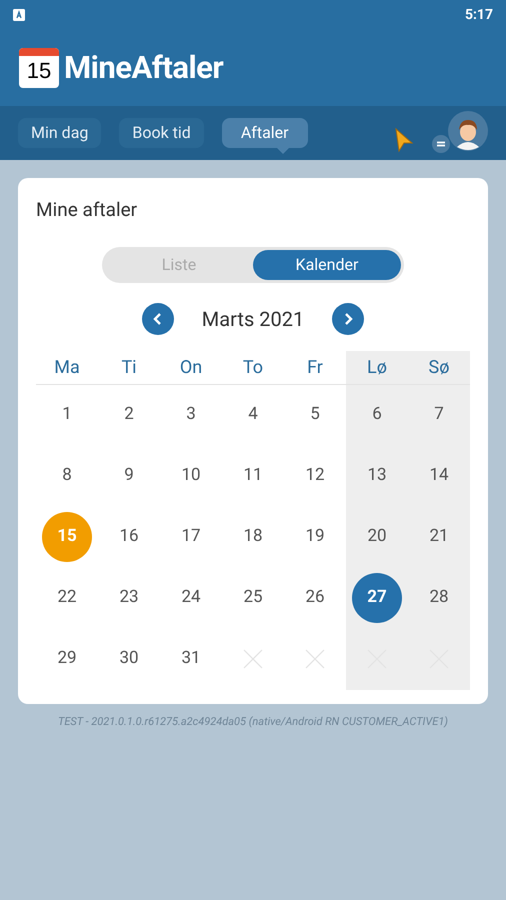 The width and height of the screenshot is (506, 900). Describe the element at coordinates (253, 476) in the screenshot. I see `day-number: 11` at that location.